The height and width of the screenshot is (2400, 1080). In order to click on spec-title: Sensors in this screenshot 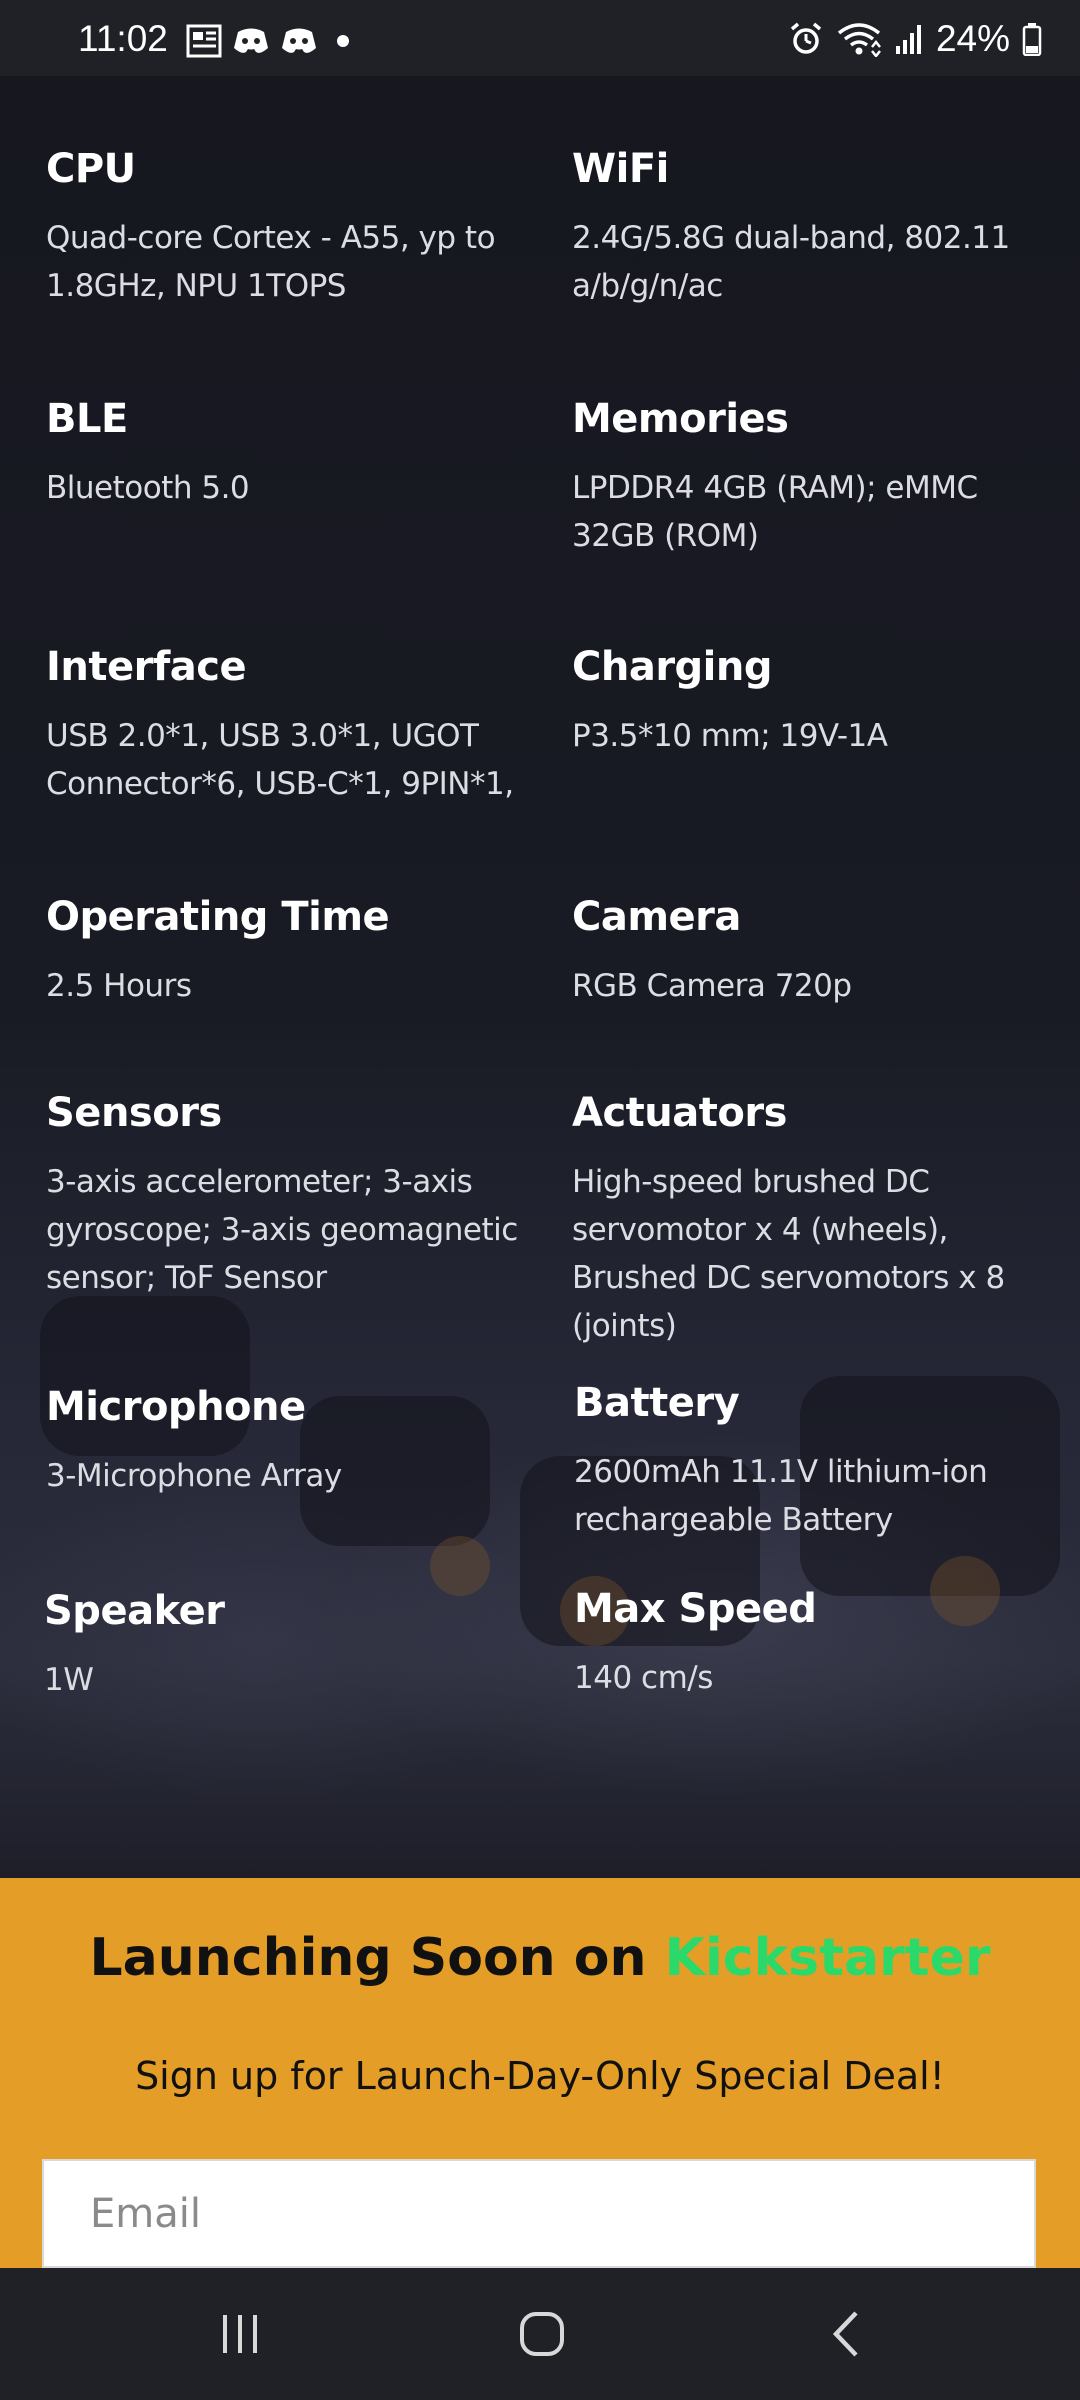, I will do `click(134, 1113)`.